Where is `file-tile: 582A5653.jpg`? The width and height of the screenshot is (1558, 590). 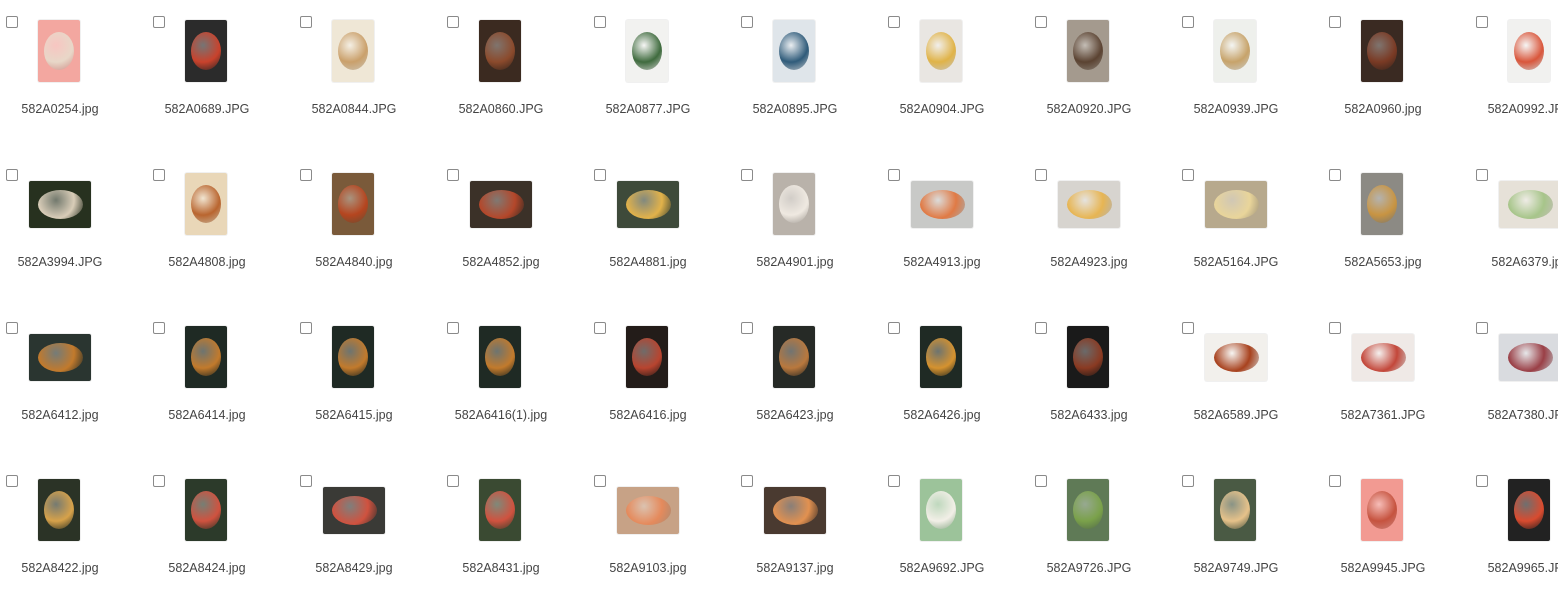
file-tile: 582A5653.jpg is located at coordinates (1393, 238).